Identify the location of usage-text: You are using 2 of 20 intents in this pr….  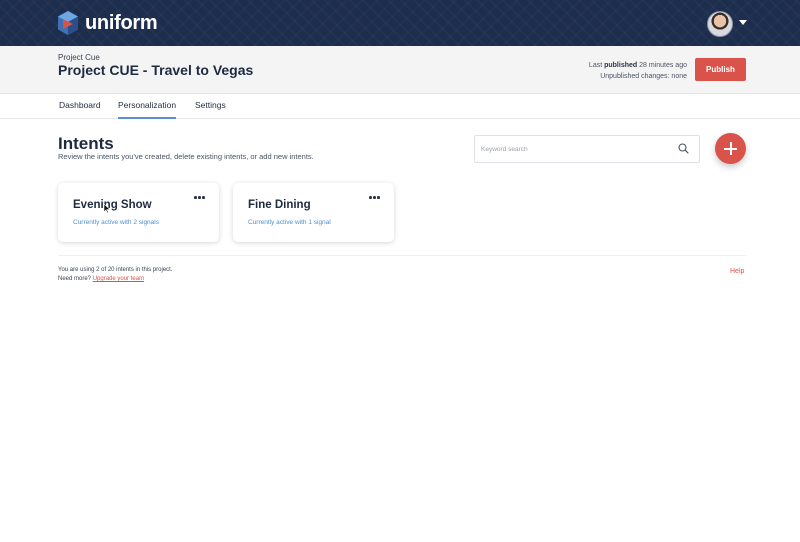
(115, 270).